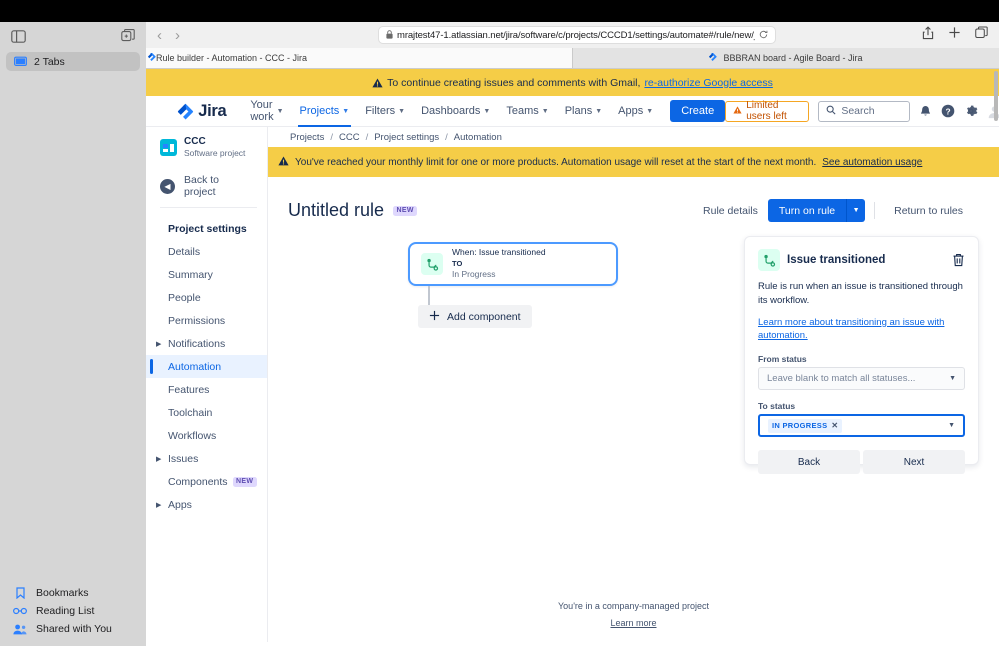 The height and width of the screenshot is (646, 999). I want to click on sidebar-item-apps: ▶ Apps, so click(206, 504).